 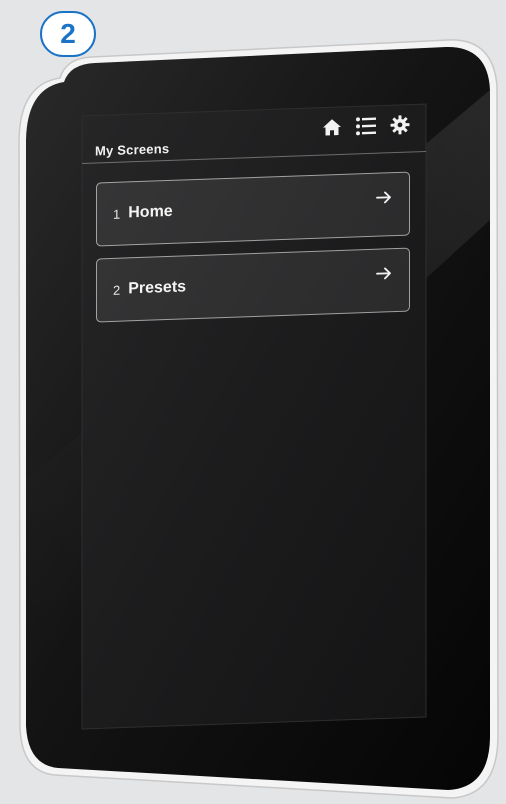 What do you see at coordinates (400, 124) in the screenshot?
I see `gear-icon` at bounding box center [400, 124].